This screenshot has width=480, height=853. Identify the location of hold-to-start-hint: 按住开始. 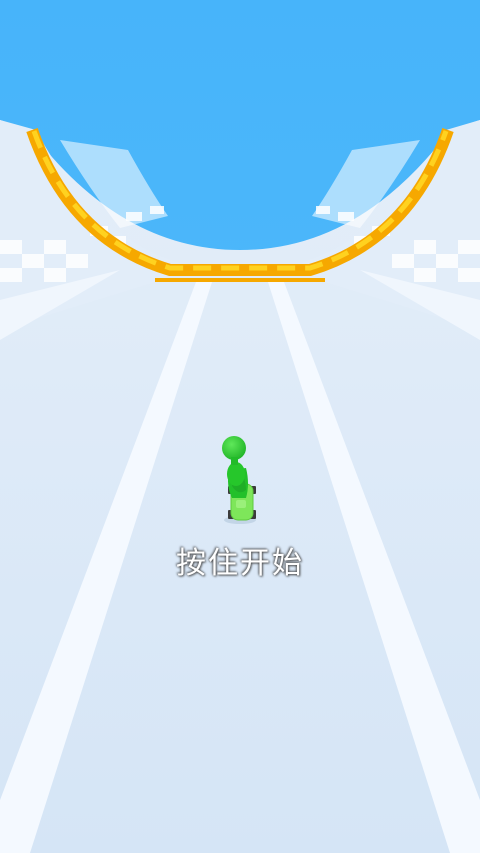
(240, 560).